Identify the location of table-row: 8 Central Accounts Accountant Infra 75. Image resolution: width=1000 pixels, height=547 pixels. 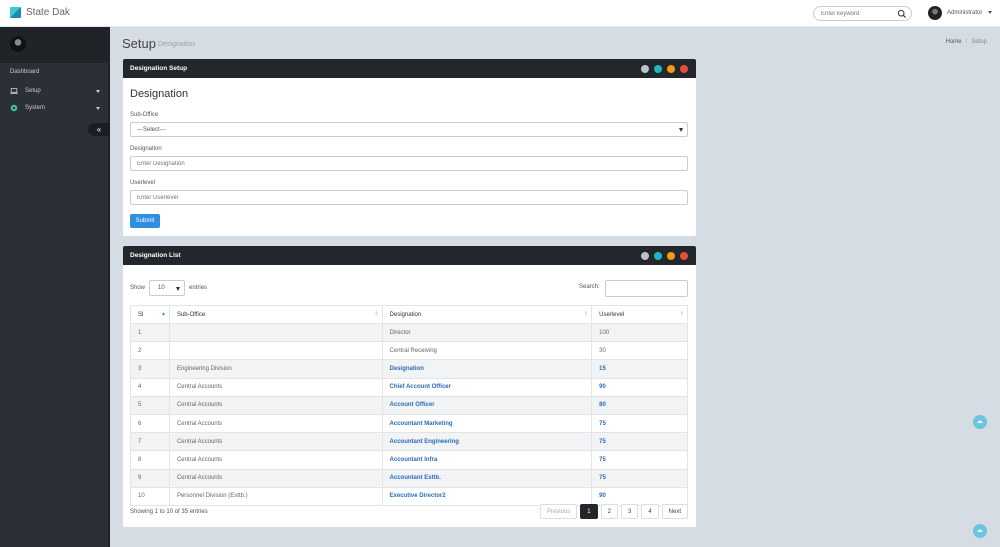
(409, 460).